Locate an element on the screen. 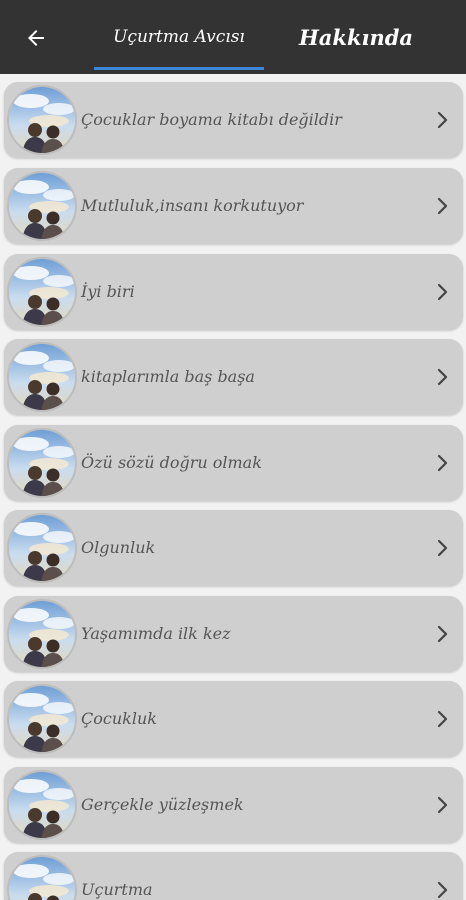 This screenshot has height=900, width=466. list-item: Çocuklar boyama kitabı değildir is located at coordinates (233, 120).